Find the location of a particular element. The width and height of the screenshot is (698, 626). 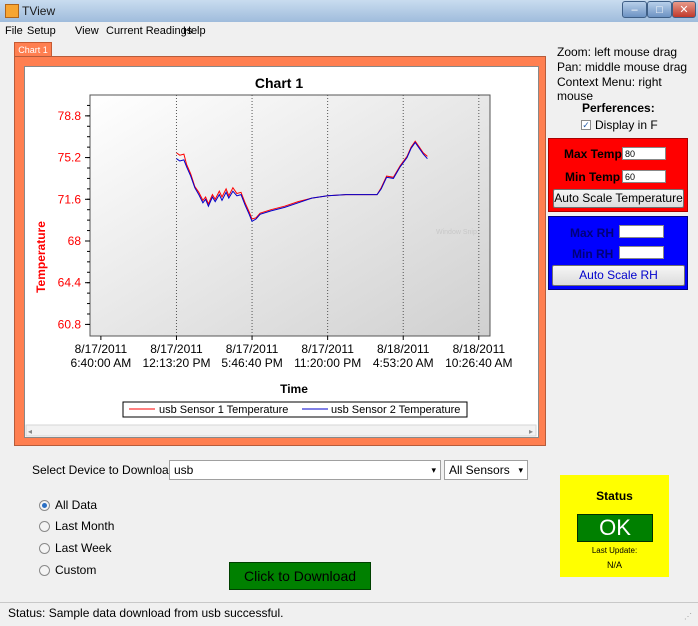

y-axis-title: Temperature is located at coordinates (41, 257).